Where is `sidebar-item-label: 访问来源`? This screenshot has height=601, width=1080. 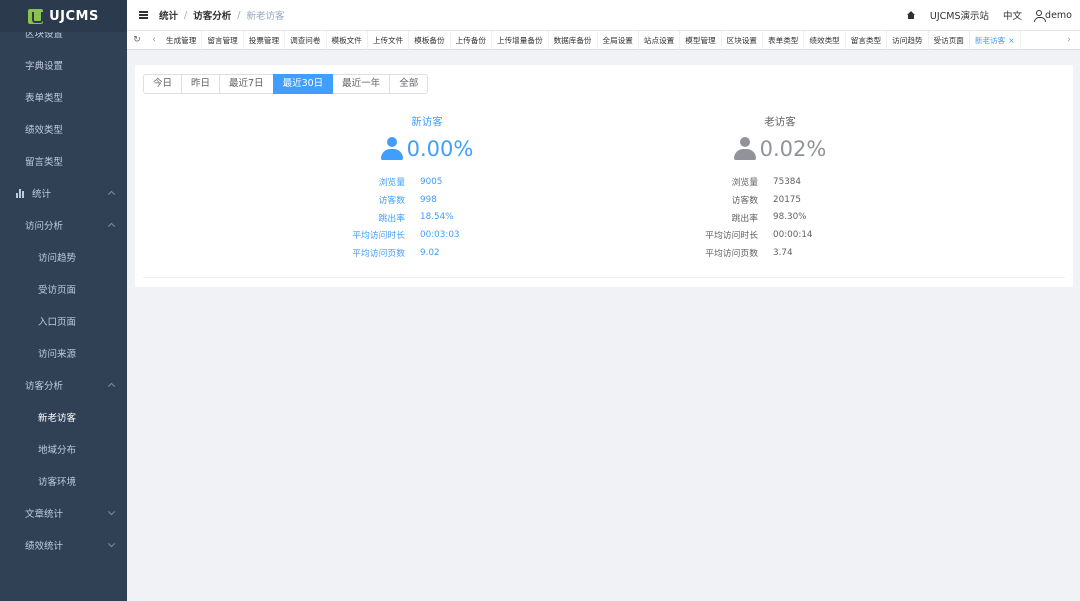 sidebar-item-label: 访问来源 is located at coordinates (57, 354).